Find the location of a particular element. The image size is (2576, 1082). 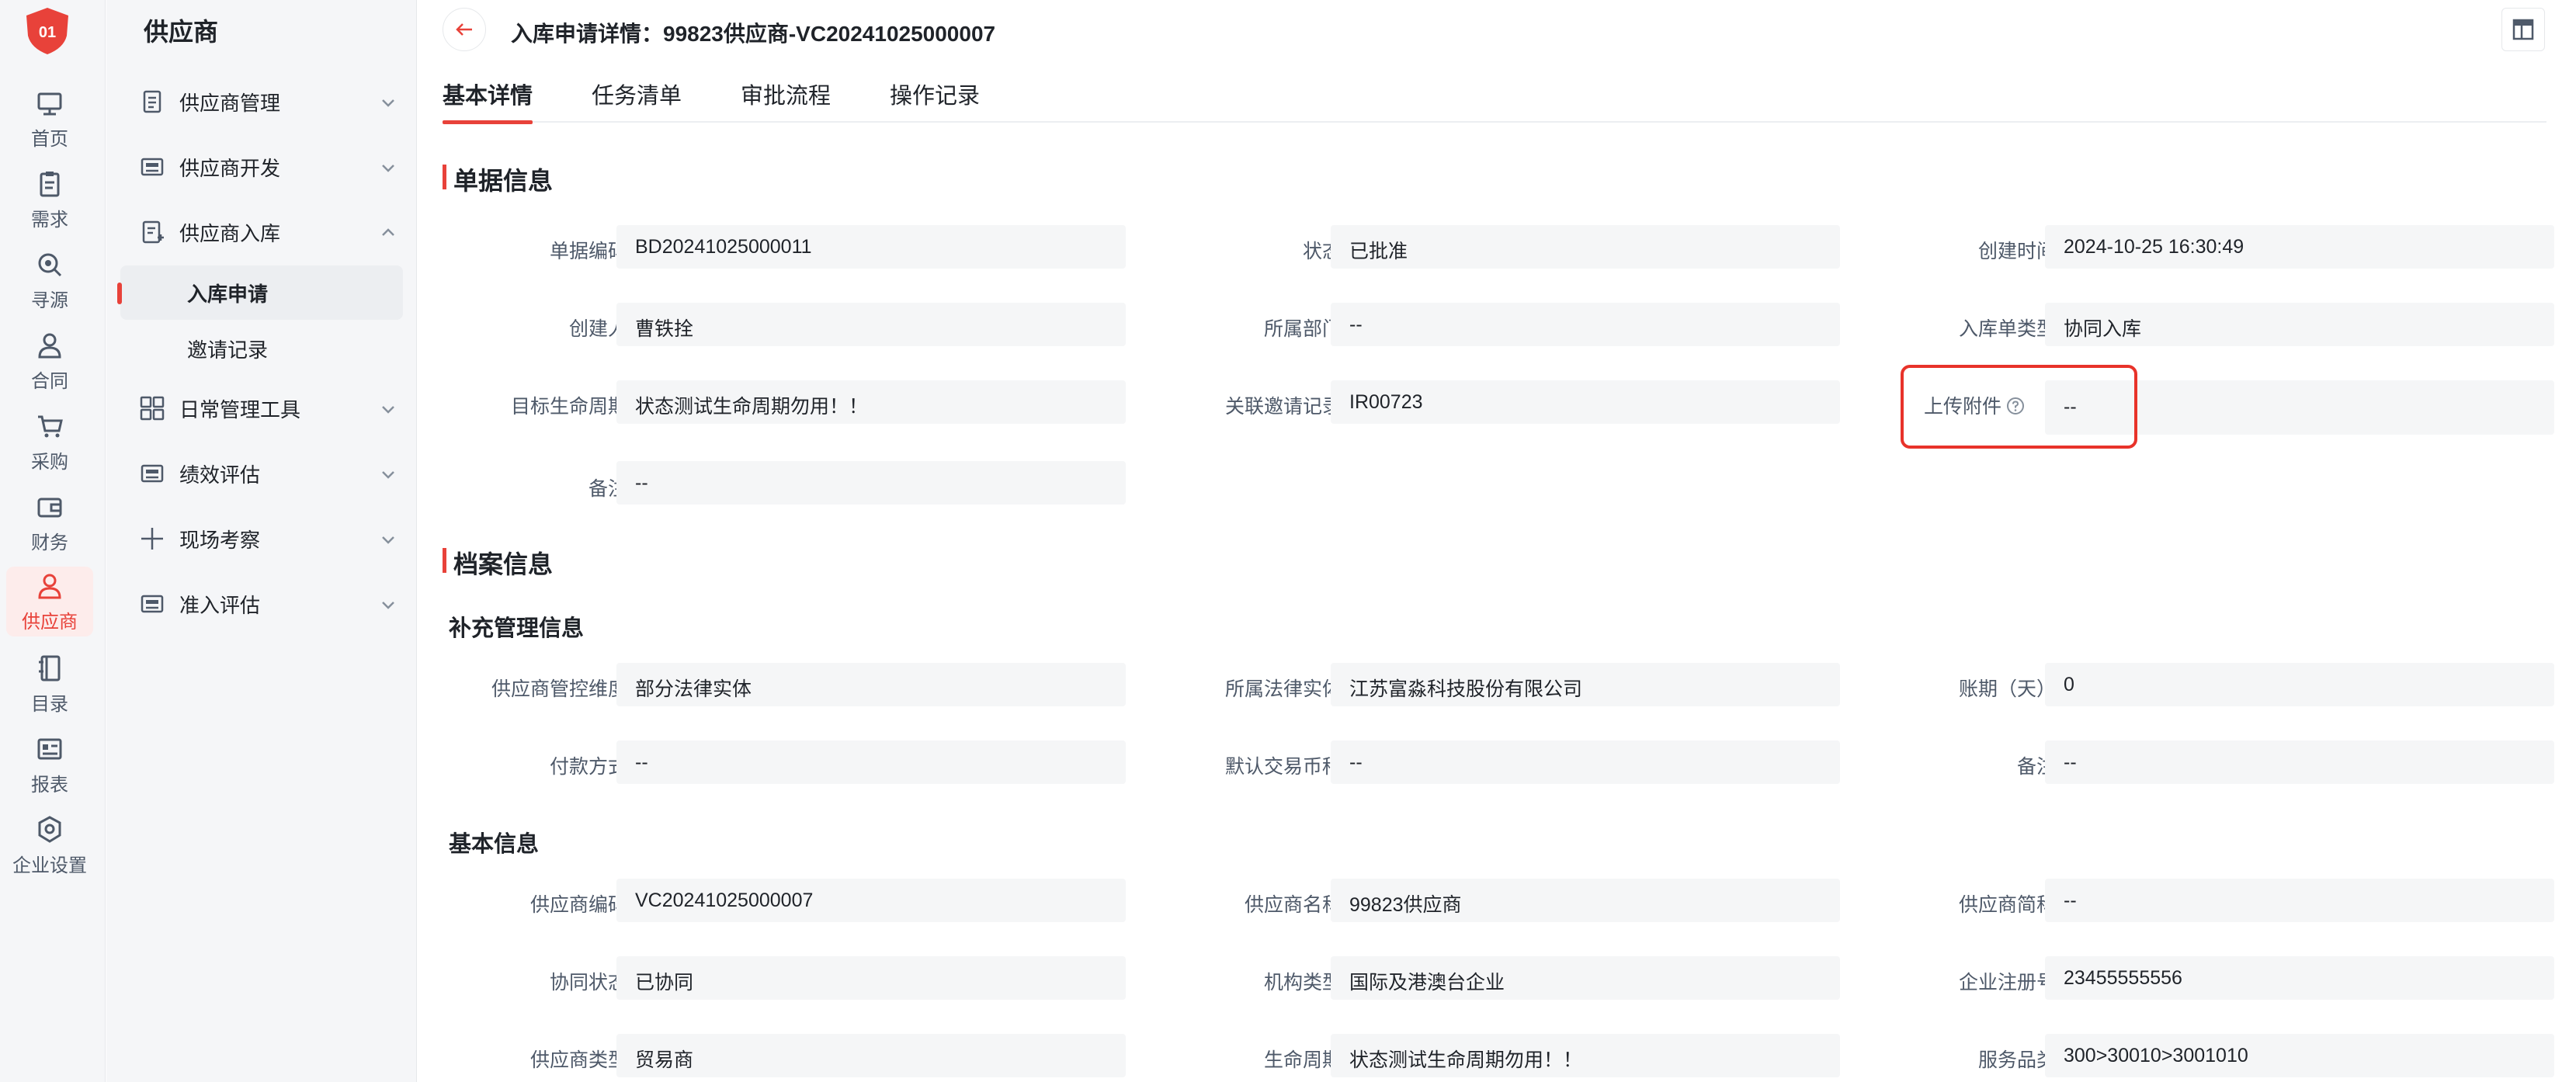

rail-label: 采购 is located at coordinates (49, 462).